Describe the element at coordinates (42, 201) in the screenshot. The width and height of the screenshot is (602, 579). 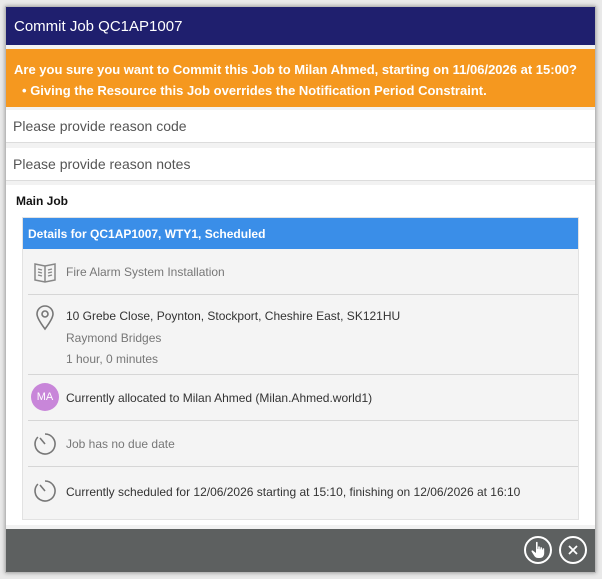
I see `main-job-label: Main Job` at that location.